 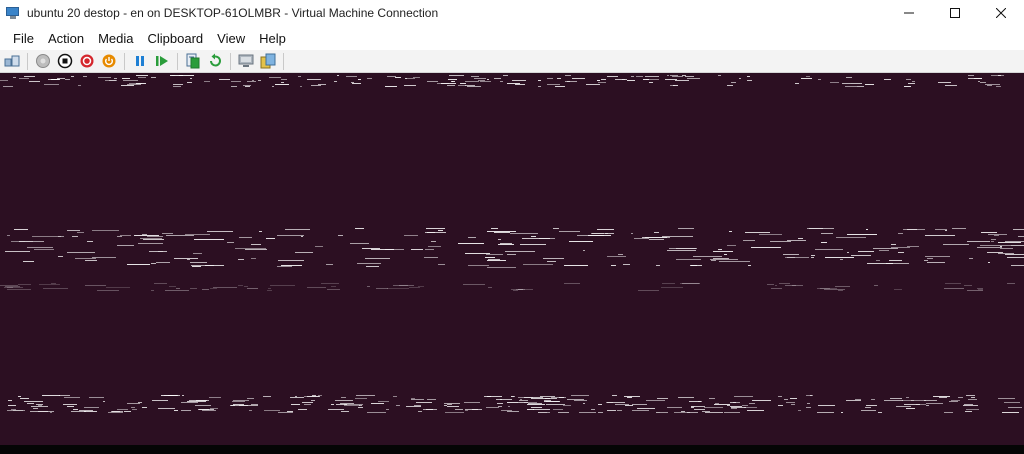 What do you see at coordinates (12, 61) in the screenshot?
I see `ctrl-alt-del-button` at bounding box center [12, 61].